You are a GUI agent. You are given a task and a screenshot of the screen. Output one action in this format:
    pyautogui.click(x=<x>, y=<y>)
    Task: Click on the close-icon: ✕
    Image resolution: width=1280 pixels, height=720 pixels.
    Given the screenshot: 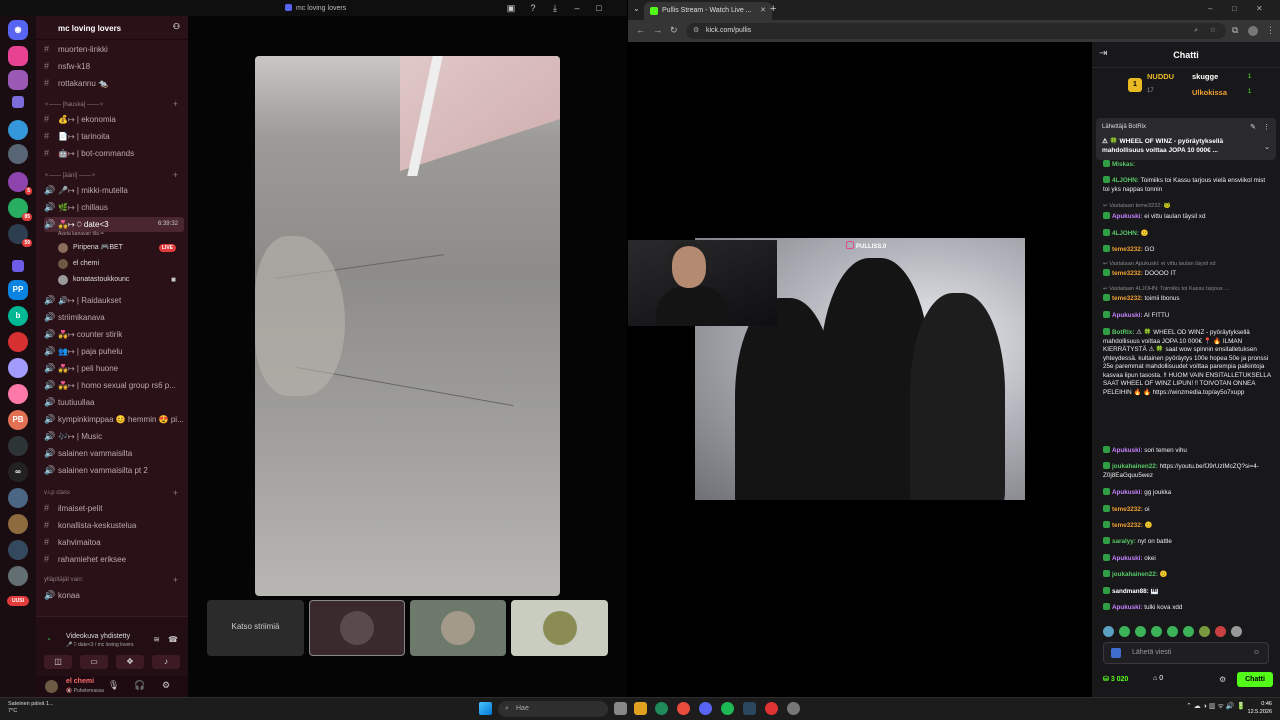 What is the action you would take?
    pyautogui.click(x=1259, y=8)
    